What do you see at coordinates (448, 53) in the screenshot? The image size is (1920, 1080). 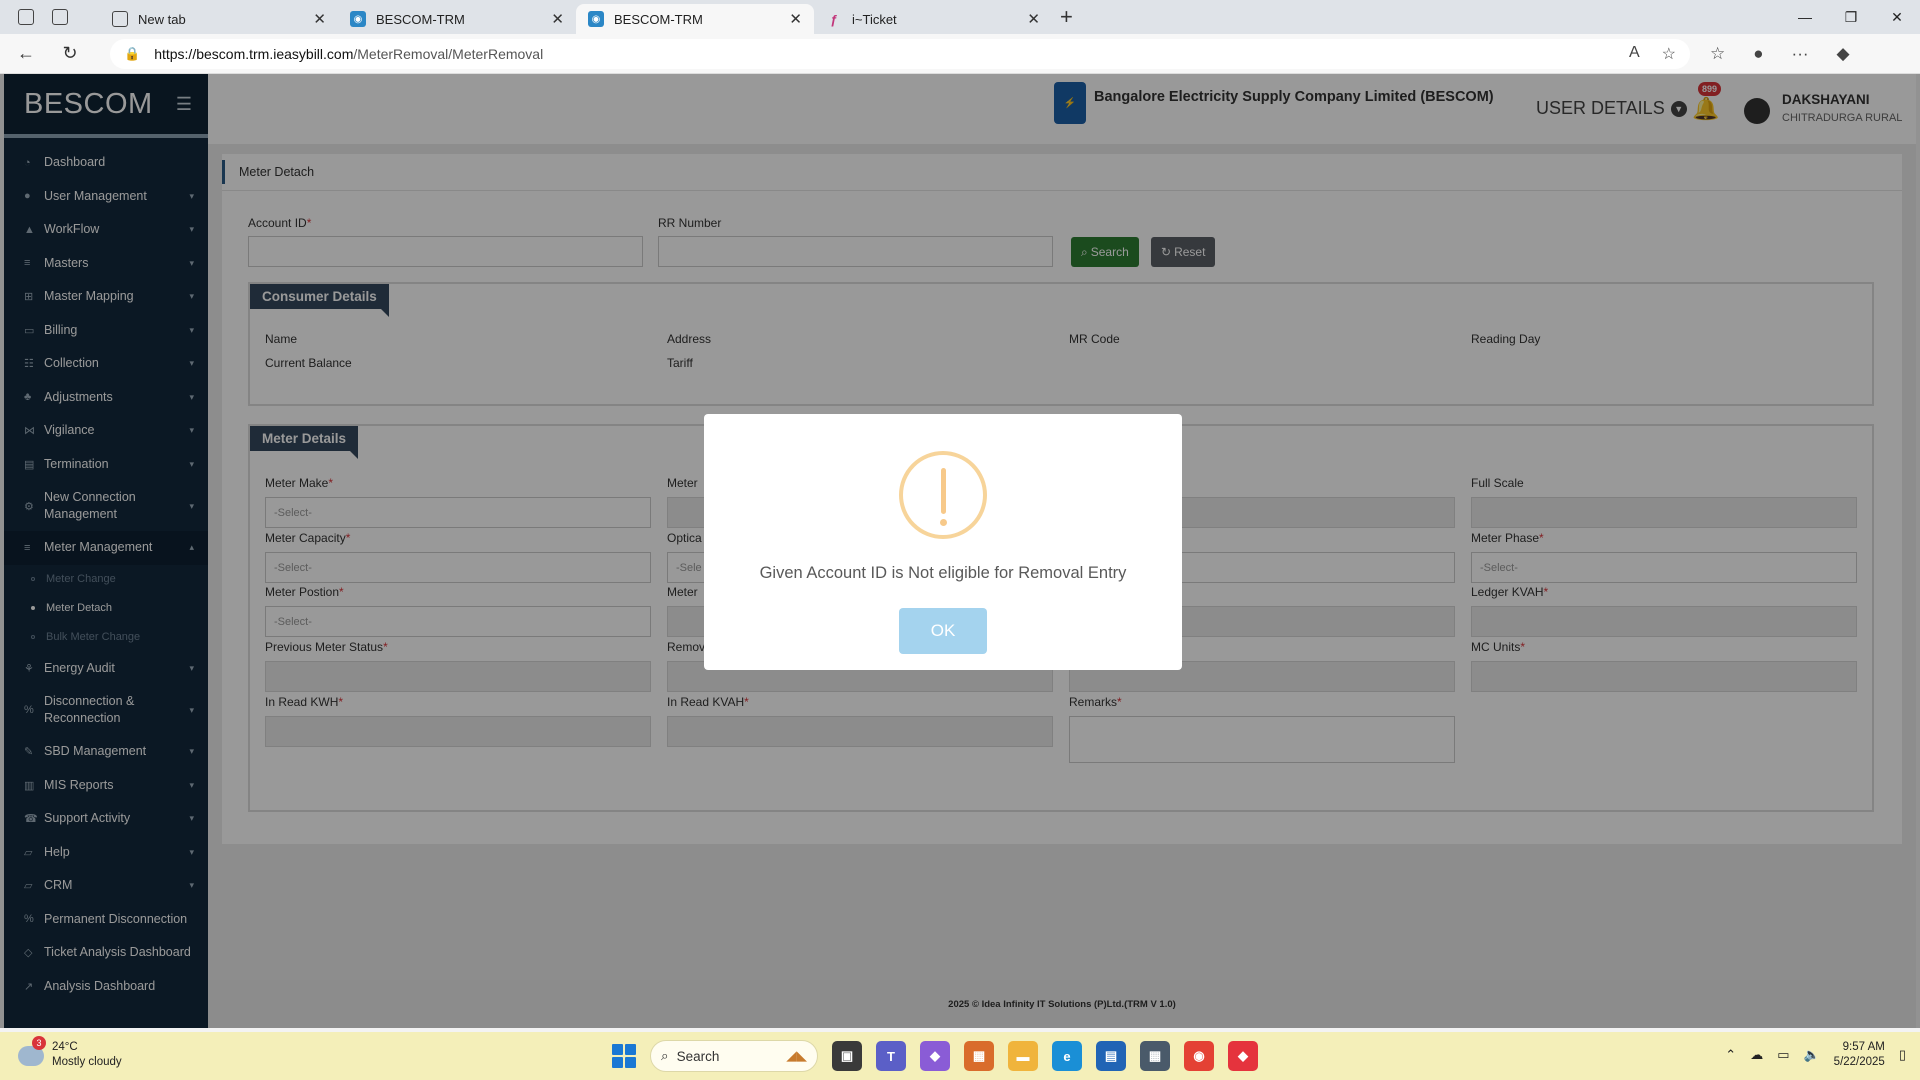 I see `url-path: /MeterRemoval/MeterRemoval` at bounding box center [448, 53].